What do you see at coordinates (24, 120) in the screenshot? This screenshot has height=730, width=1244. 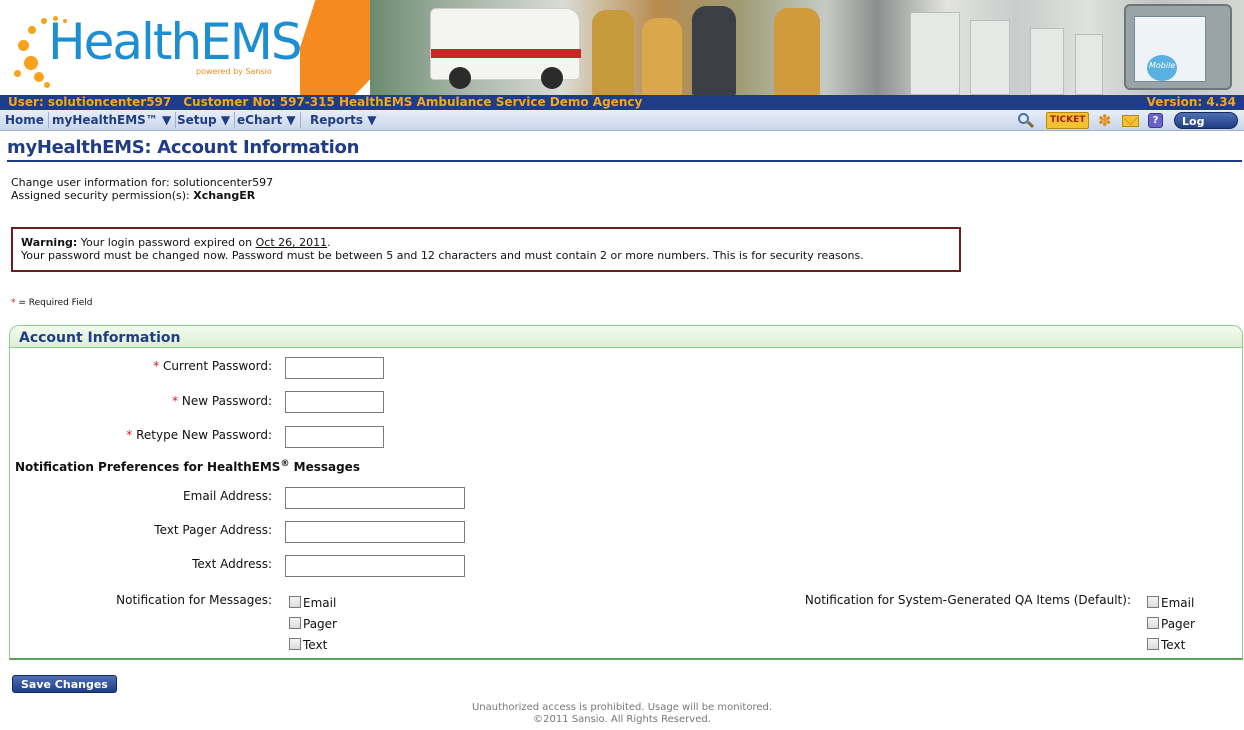 I see `menu-home: Home` at bounding box center [24, 120].